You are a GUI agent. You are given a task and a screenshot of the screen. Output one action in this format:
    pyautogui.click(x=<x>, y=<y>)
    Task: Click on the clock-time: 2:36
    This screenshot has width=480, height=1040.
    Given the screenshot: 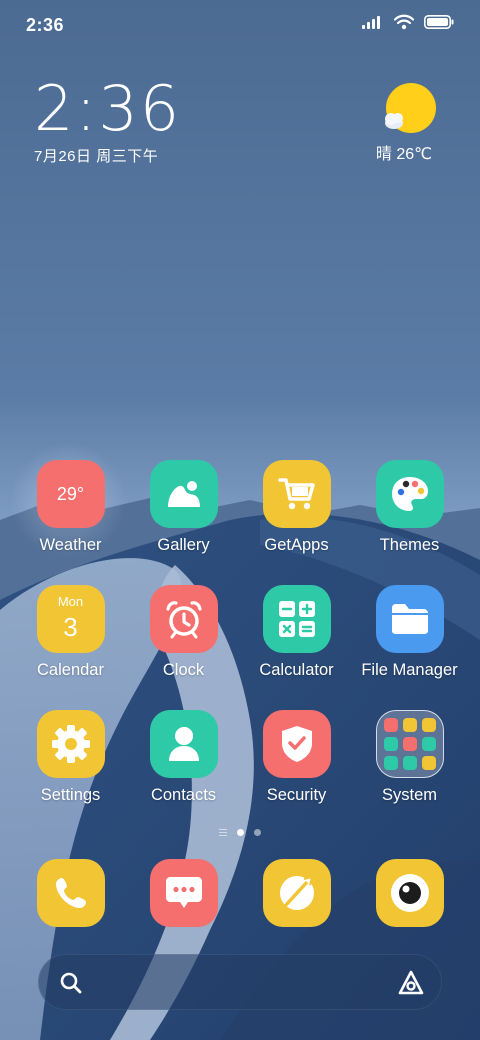 What is the action you would take?
    pyautogui.click(x=108, y=108)
    